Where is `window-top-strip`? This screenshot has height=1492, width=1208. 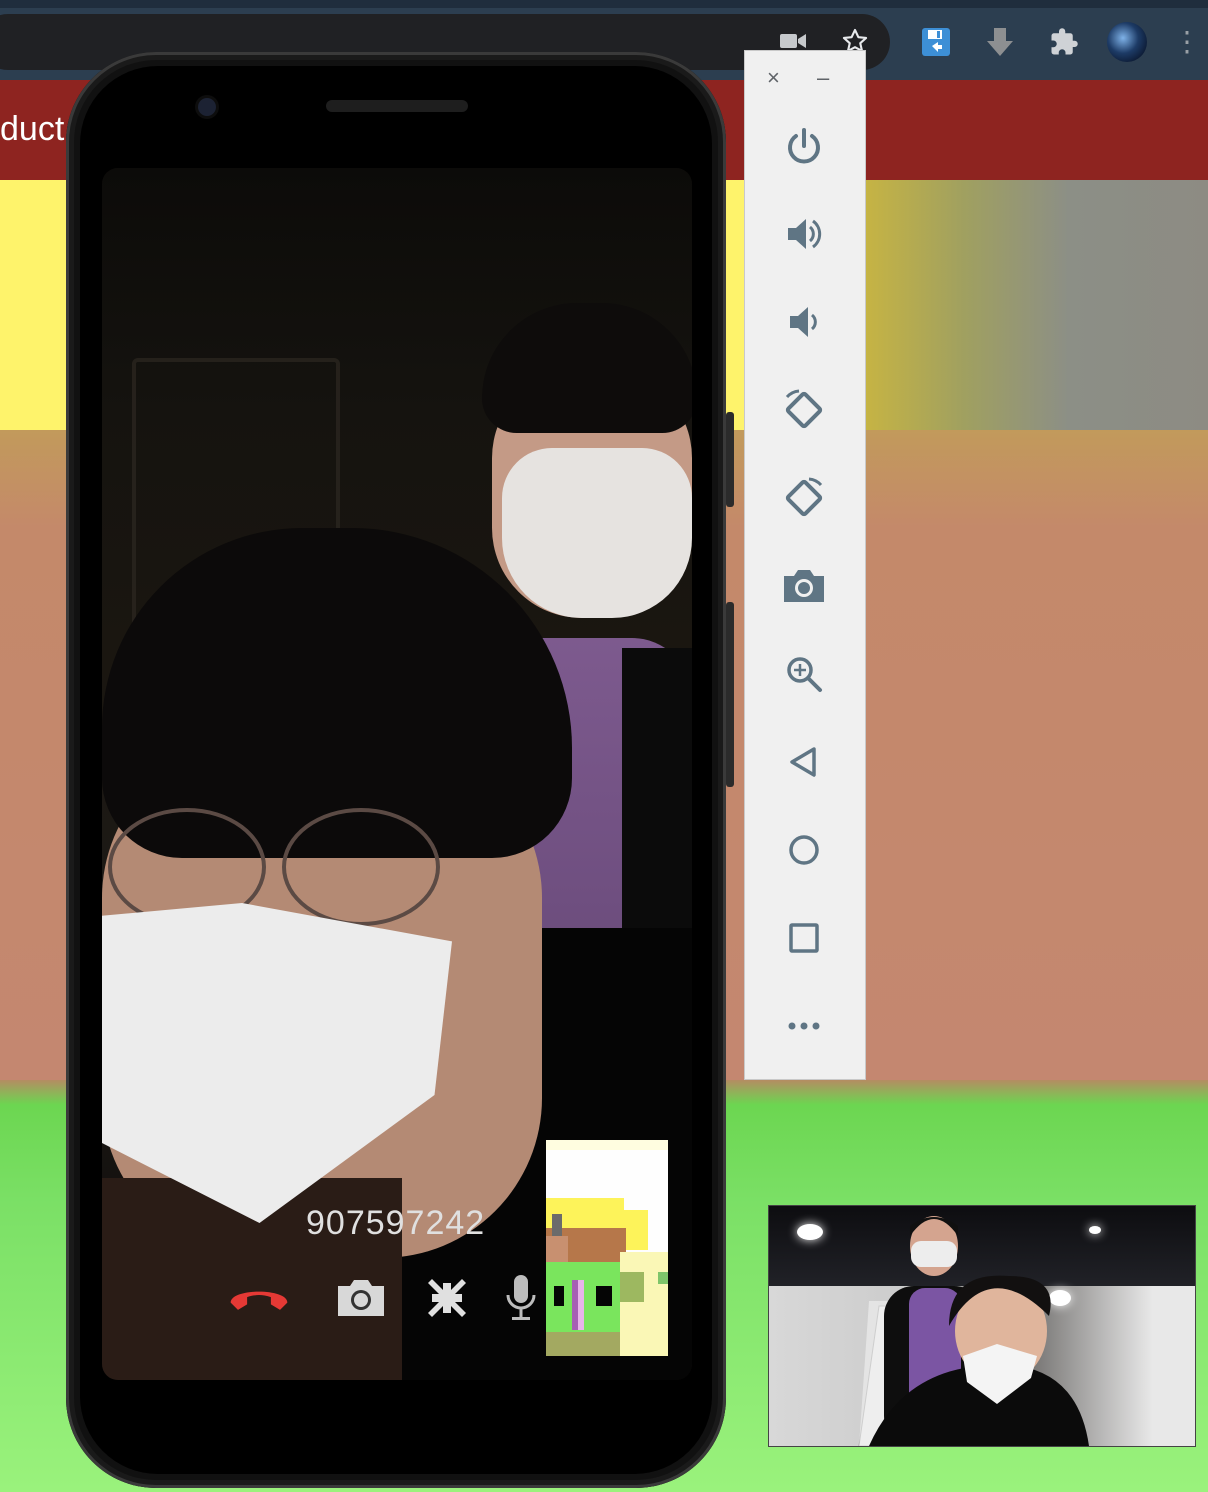 window-top-strip is located at coordinates (604, 4).